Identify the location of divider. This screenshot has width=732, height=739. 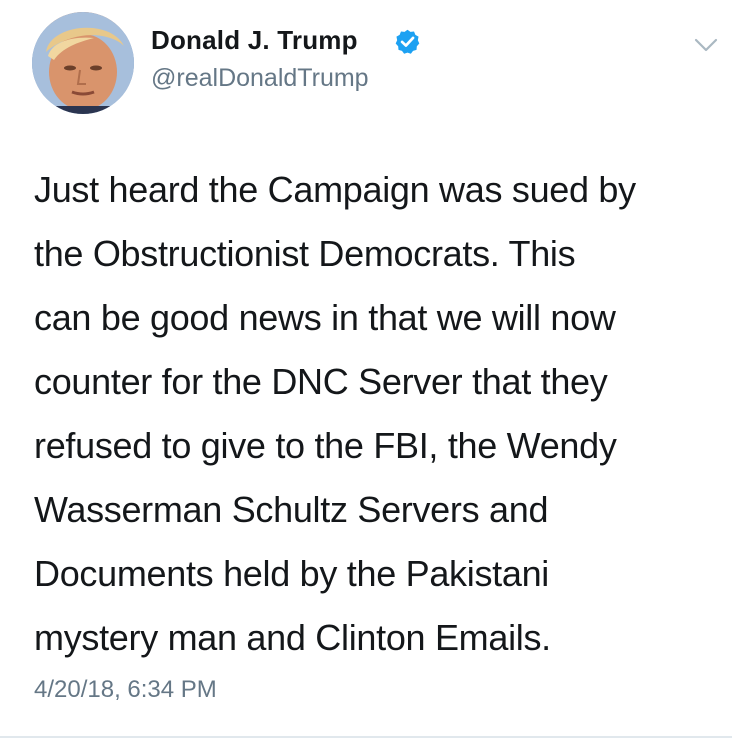
(366, 737).